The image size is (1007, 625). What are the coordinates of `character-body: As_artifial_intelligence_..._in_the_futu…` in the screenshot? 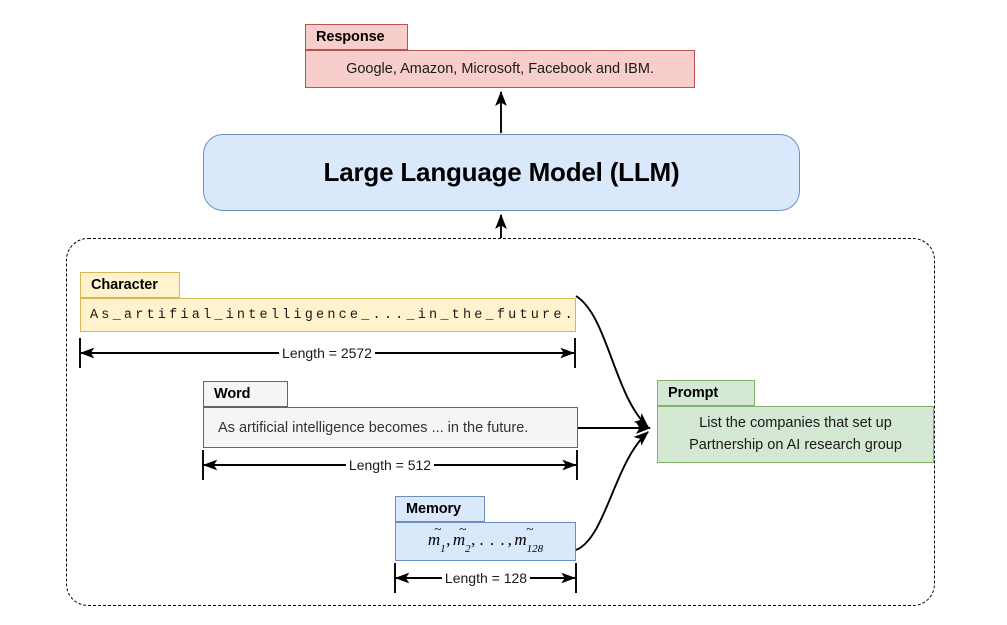 It's located at (328, 315).